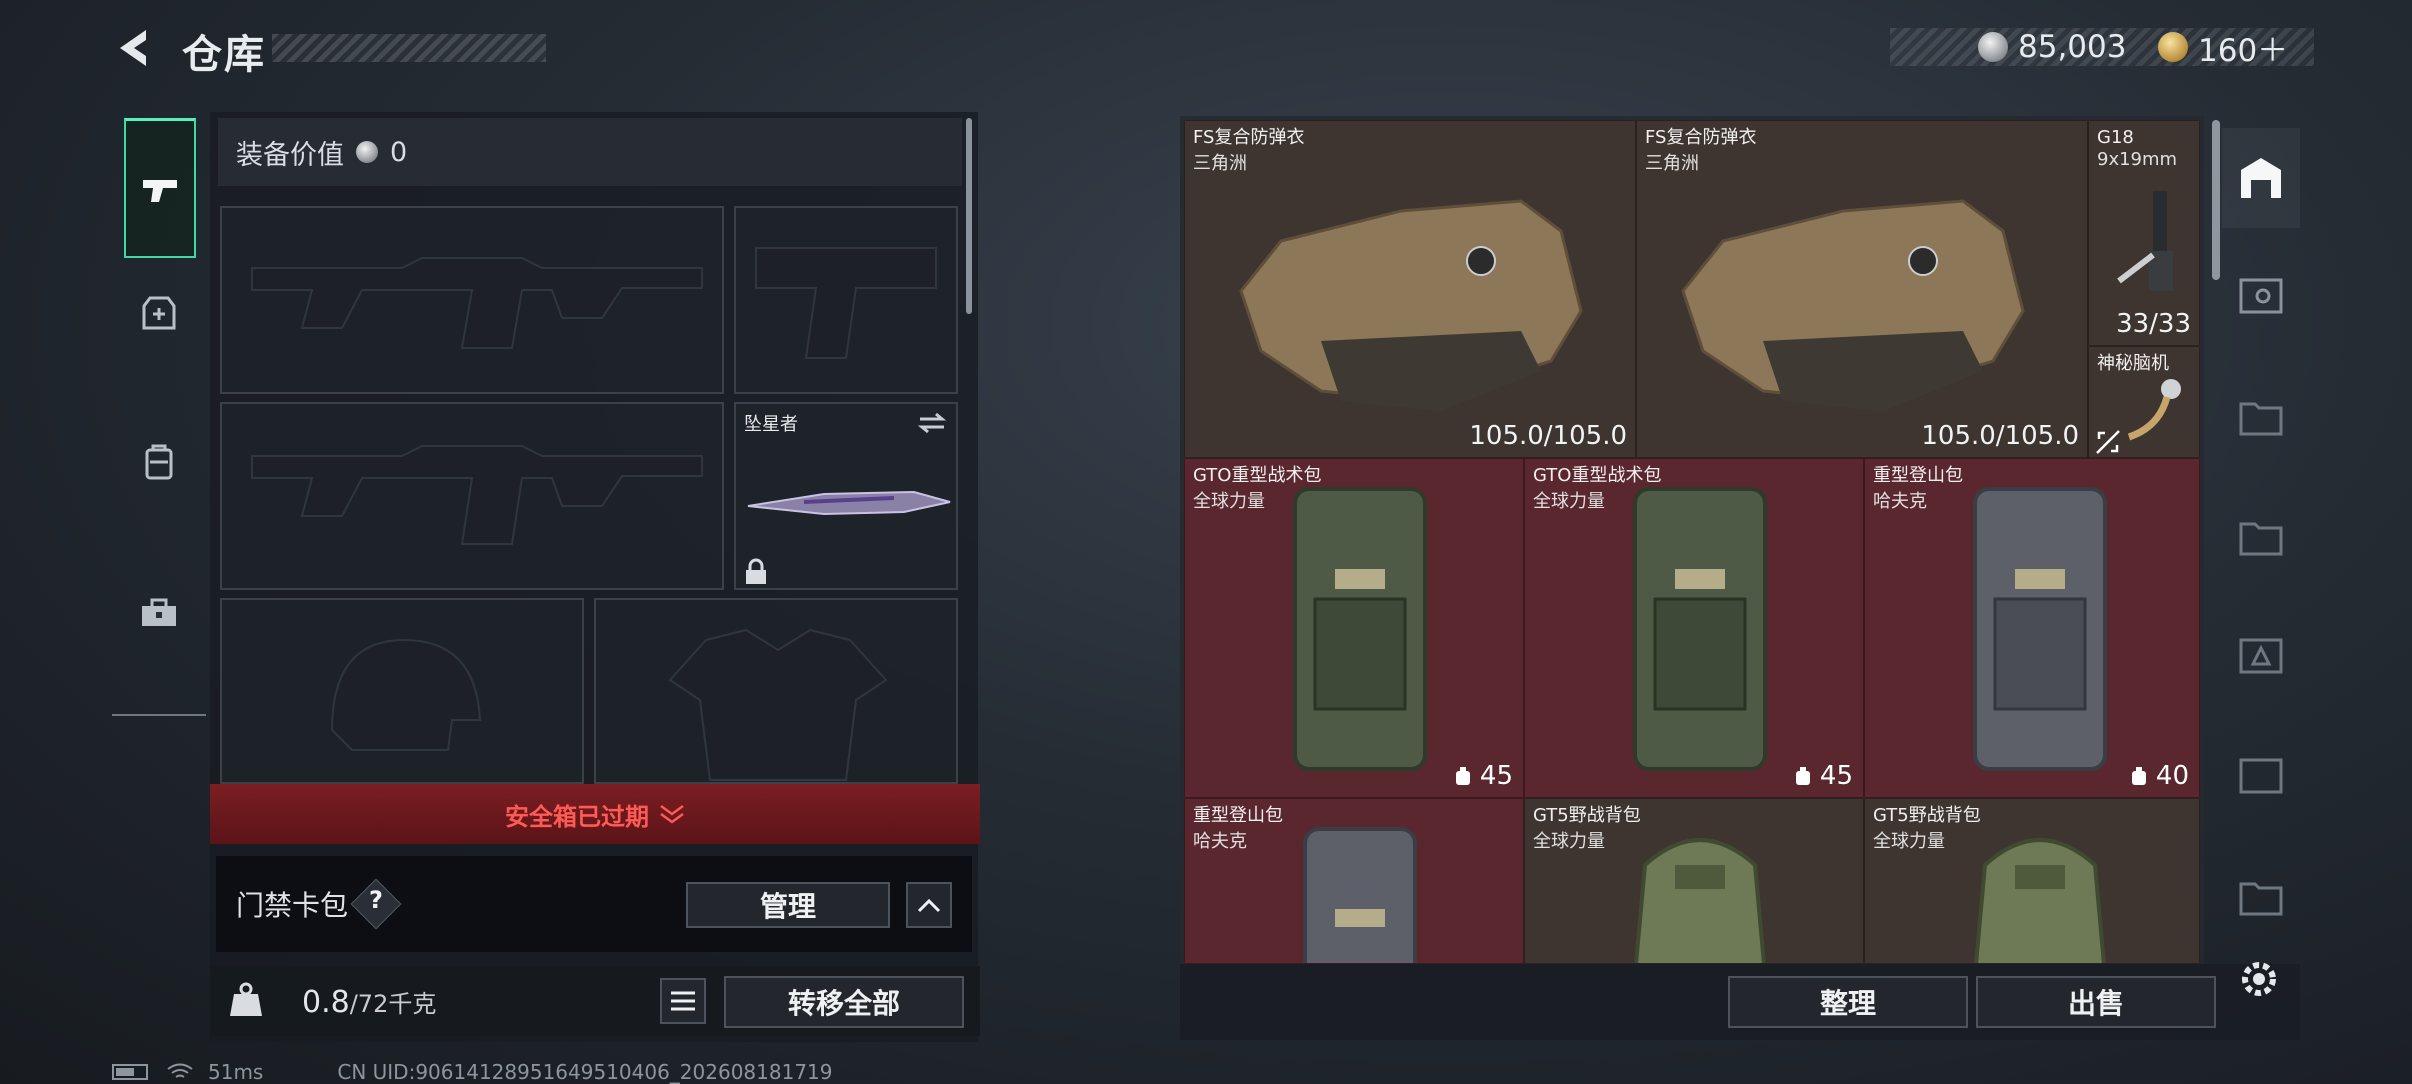  What do you see at coordinates (595, 814) in the screenshot?
I see `safe-box-expired-banner: 安全箱已过期` at bounding box center [595, 814].